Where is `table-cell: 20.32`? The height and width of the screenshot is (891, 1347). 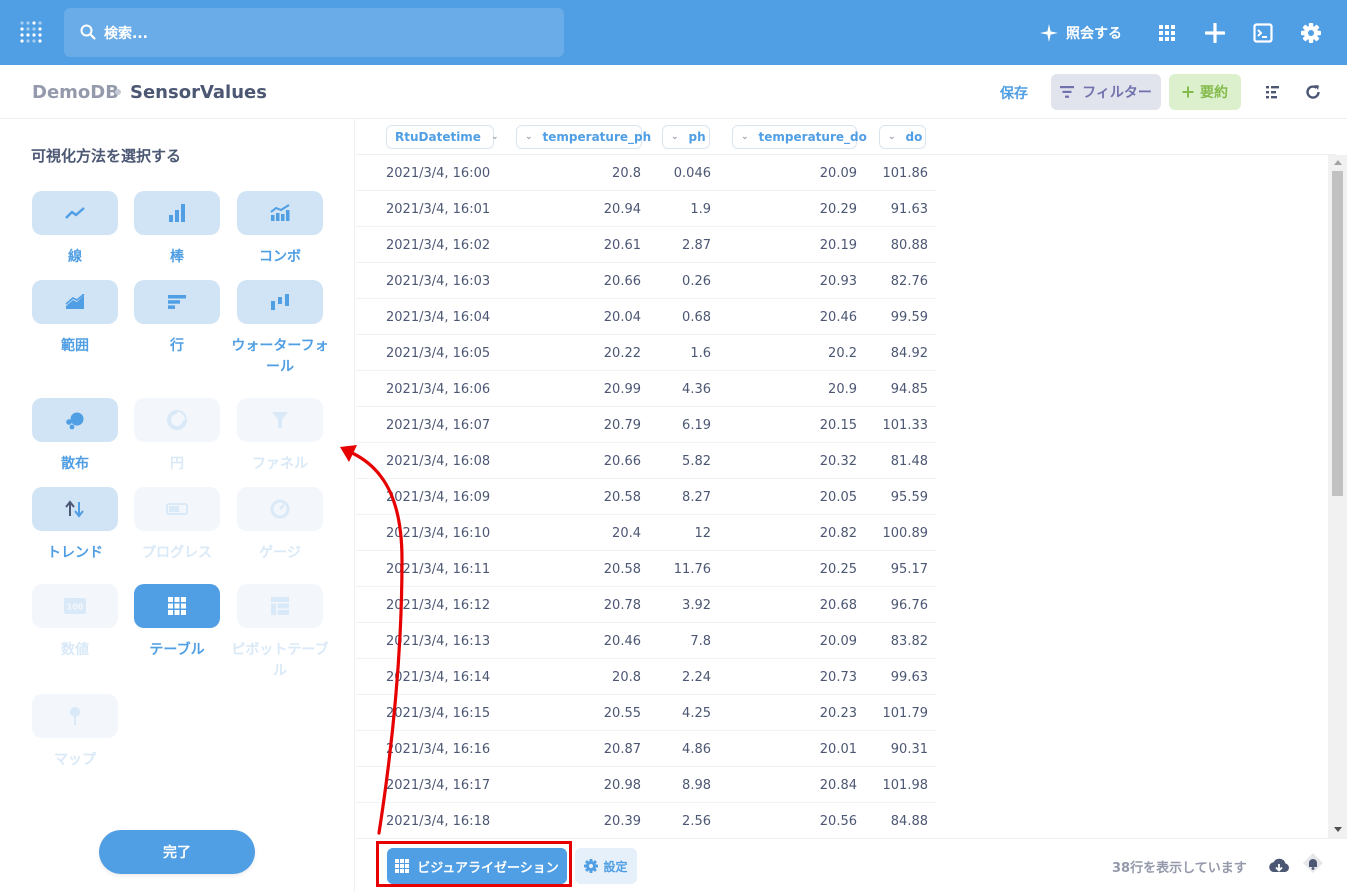 table-cell: 20.32 is located at coordinates (838, 461).